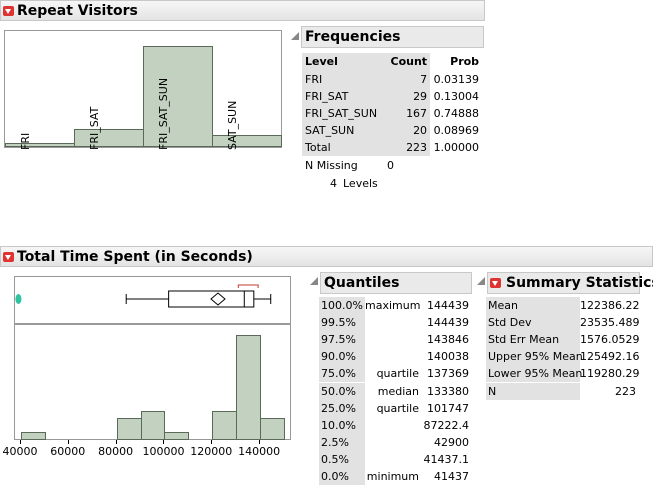 The image size is (653, 485). Describe the element at coordinates (342, 459) in the screenshot. I see `quantile-percent: 0.5%` at that location.